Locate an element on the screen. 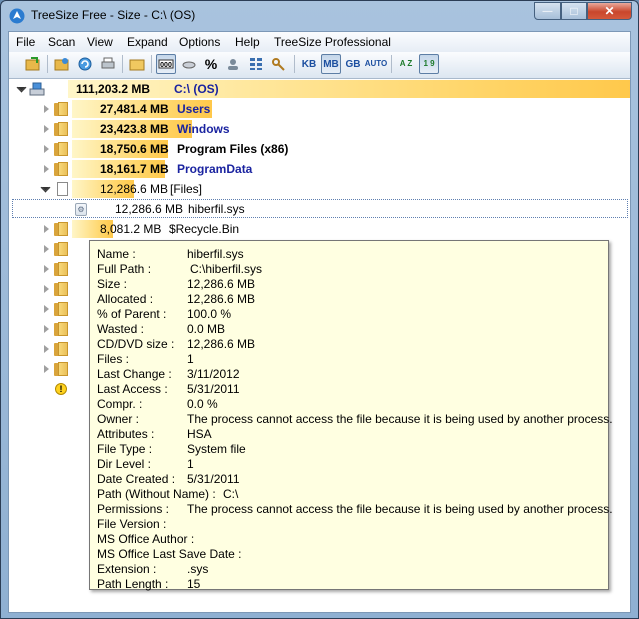 The width and height of the screenshot is (639, 619). scan-folder-button is located at coordinates (62, 64).